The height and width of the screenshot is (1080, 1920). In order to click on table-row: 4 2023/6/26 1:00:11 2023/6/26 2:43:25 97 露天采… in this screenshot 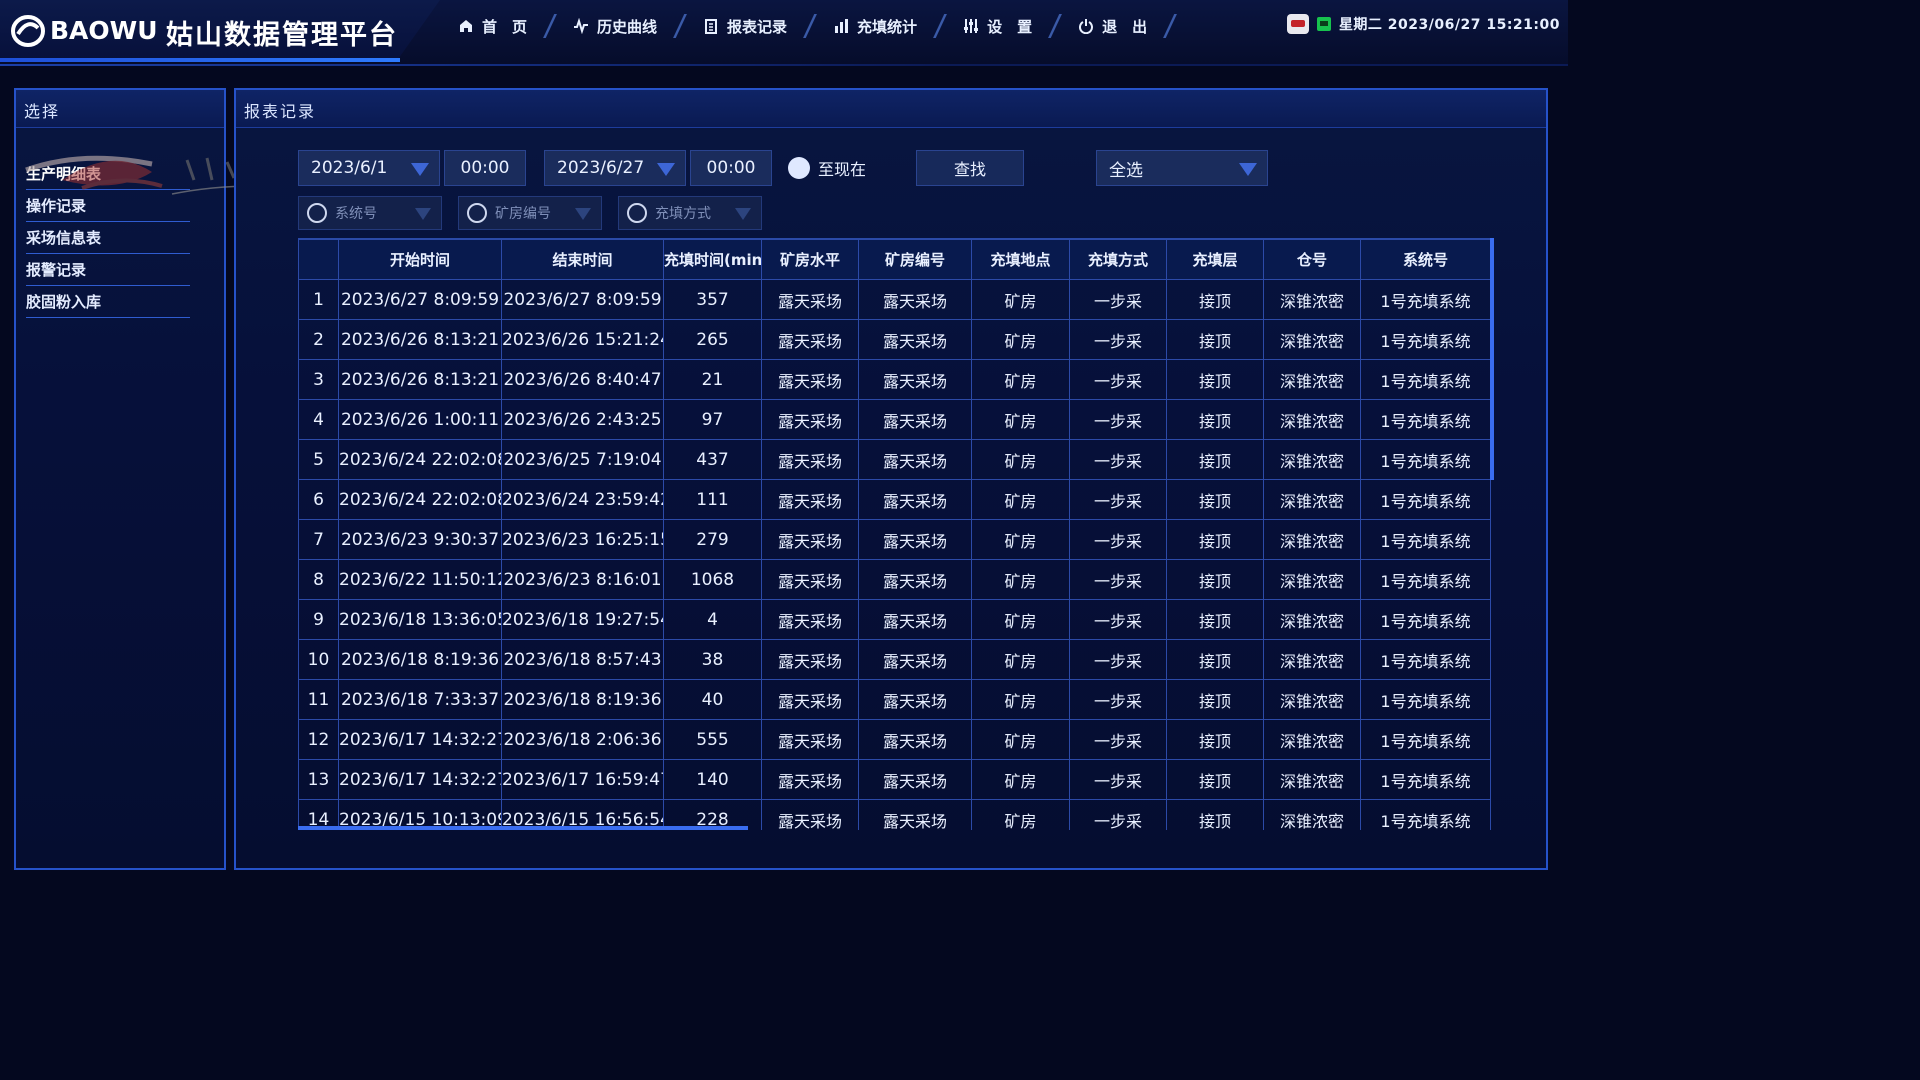, I will do `click(894, 419)`.